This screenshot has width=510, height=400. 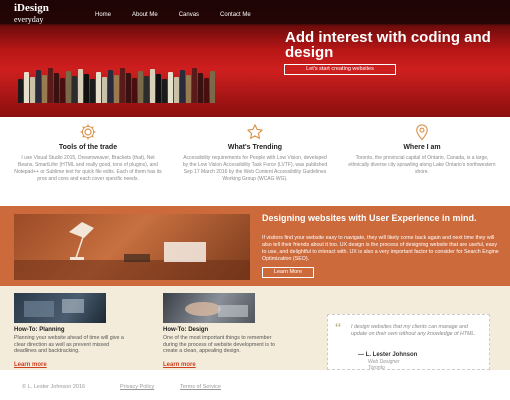 I want to click on terms-of-service-link: Terms of Service, so click(x=200, y=387).